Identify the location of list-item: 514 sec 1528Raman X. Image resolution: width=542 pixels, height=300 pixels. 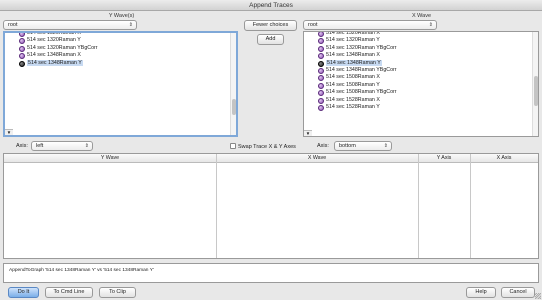
(421, 100).